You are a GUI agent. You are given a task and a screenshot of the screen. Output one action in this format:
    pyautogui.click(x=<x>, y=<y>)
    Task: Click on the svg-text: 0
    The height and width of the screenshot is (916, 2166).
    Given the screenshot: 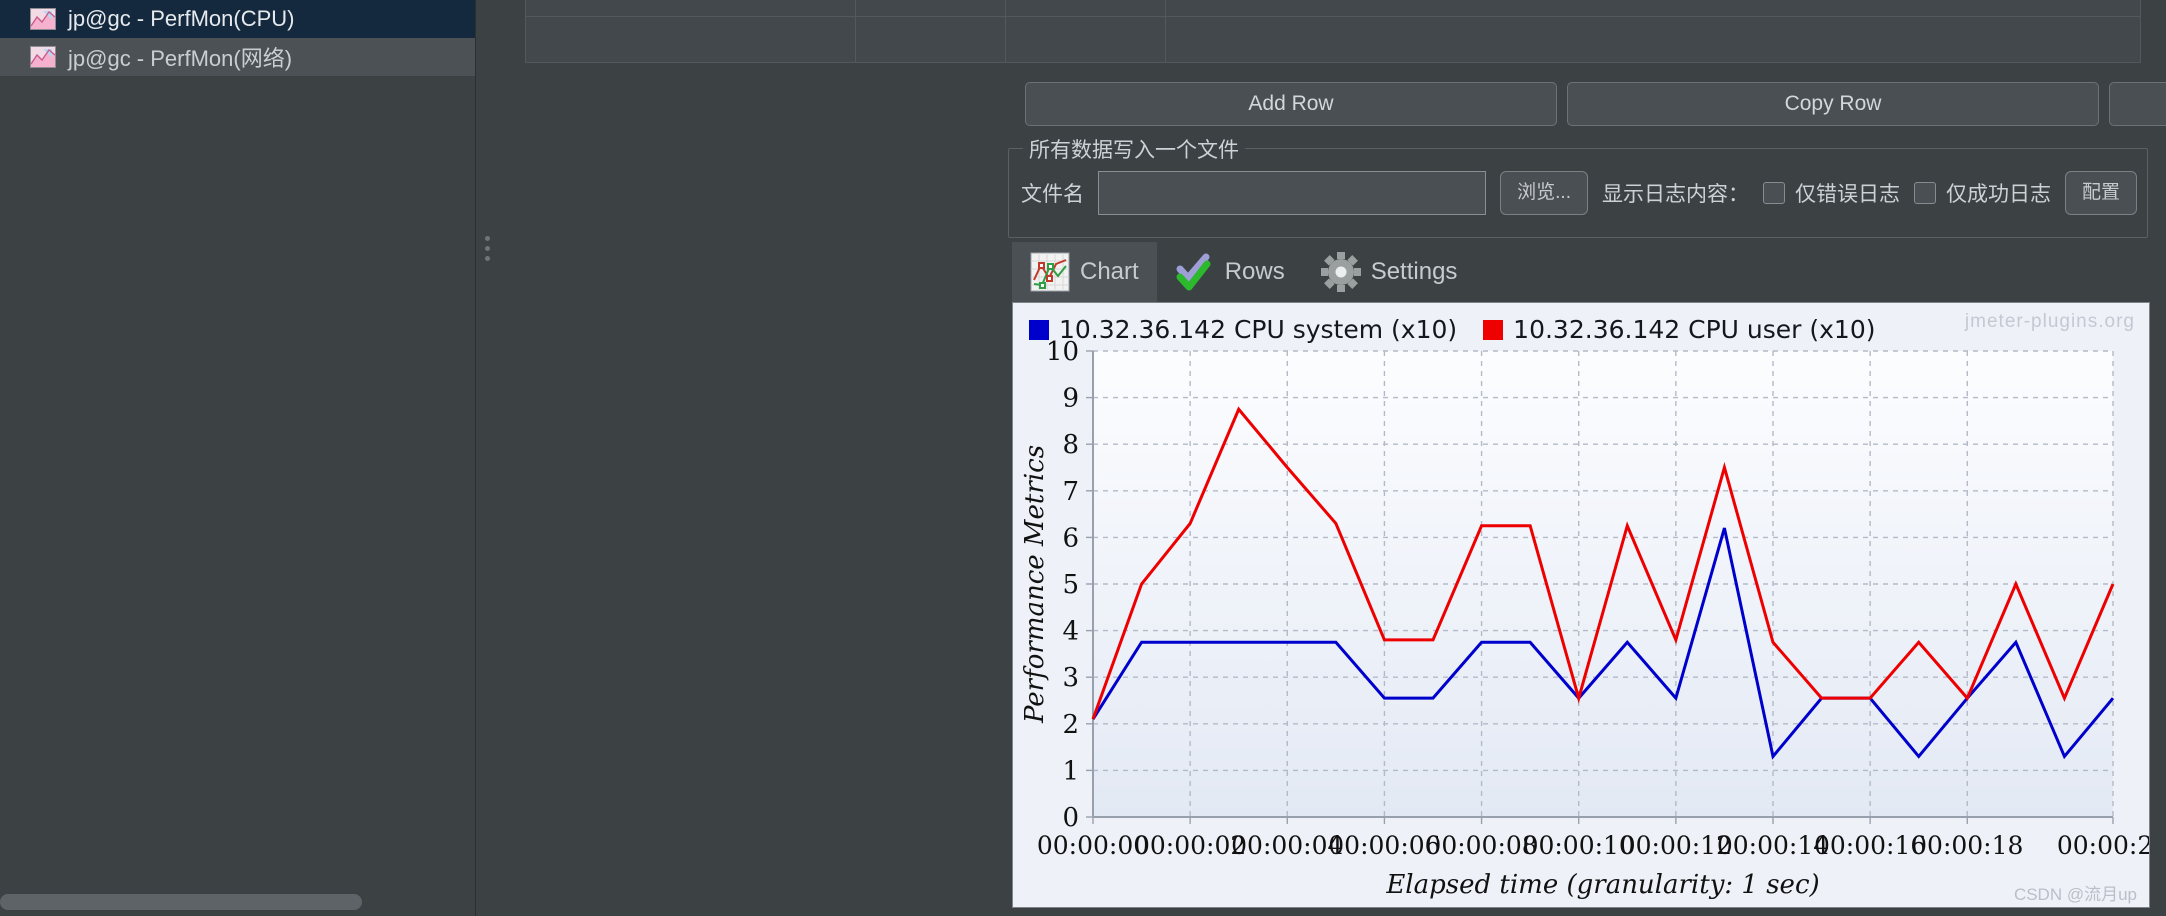 What is the action you would take?
    pyautogui.click(x=1070, y=818)
    